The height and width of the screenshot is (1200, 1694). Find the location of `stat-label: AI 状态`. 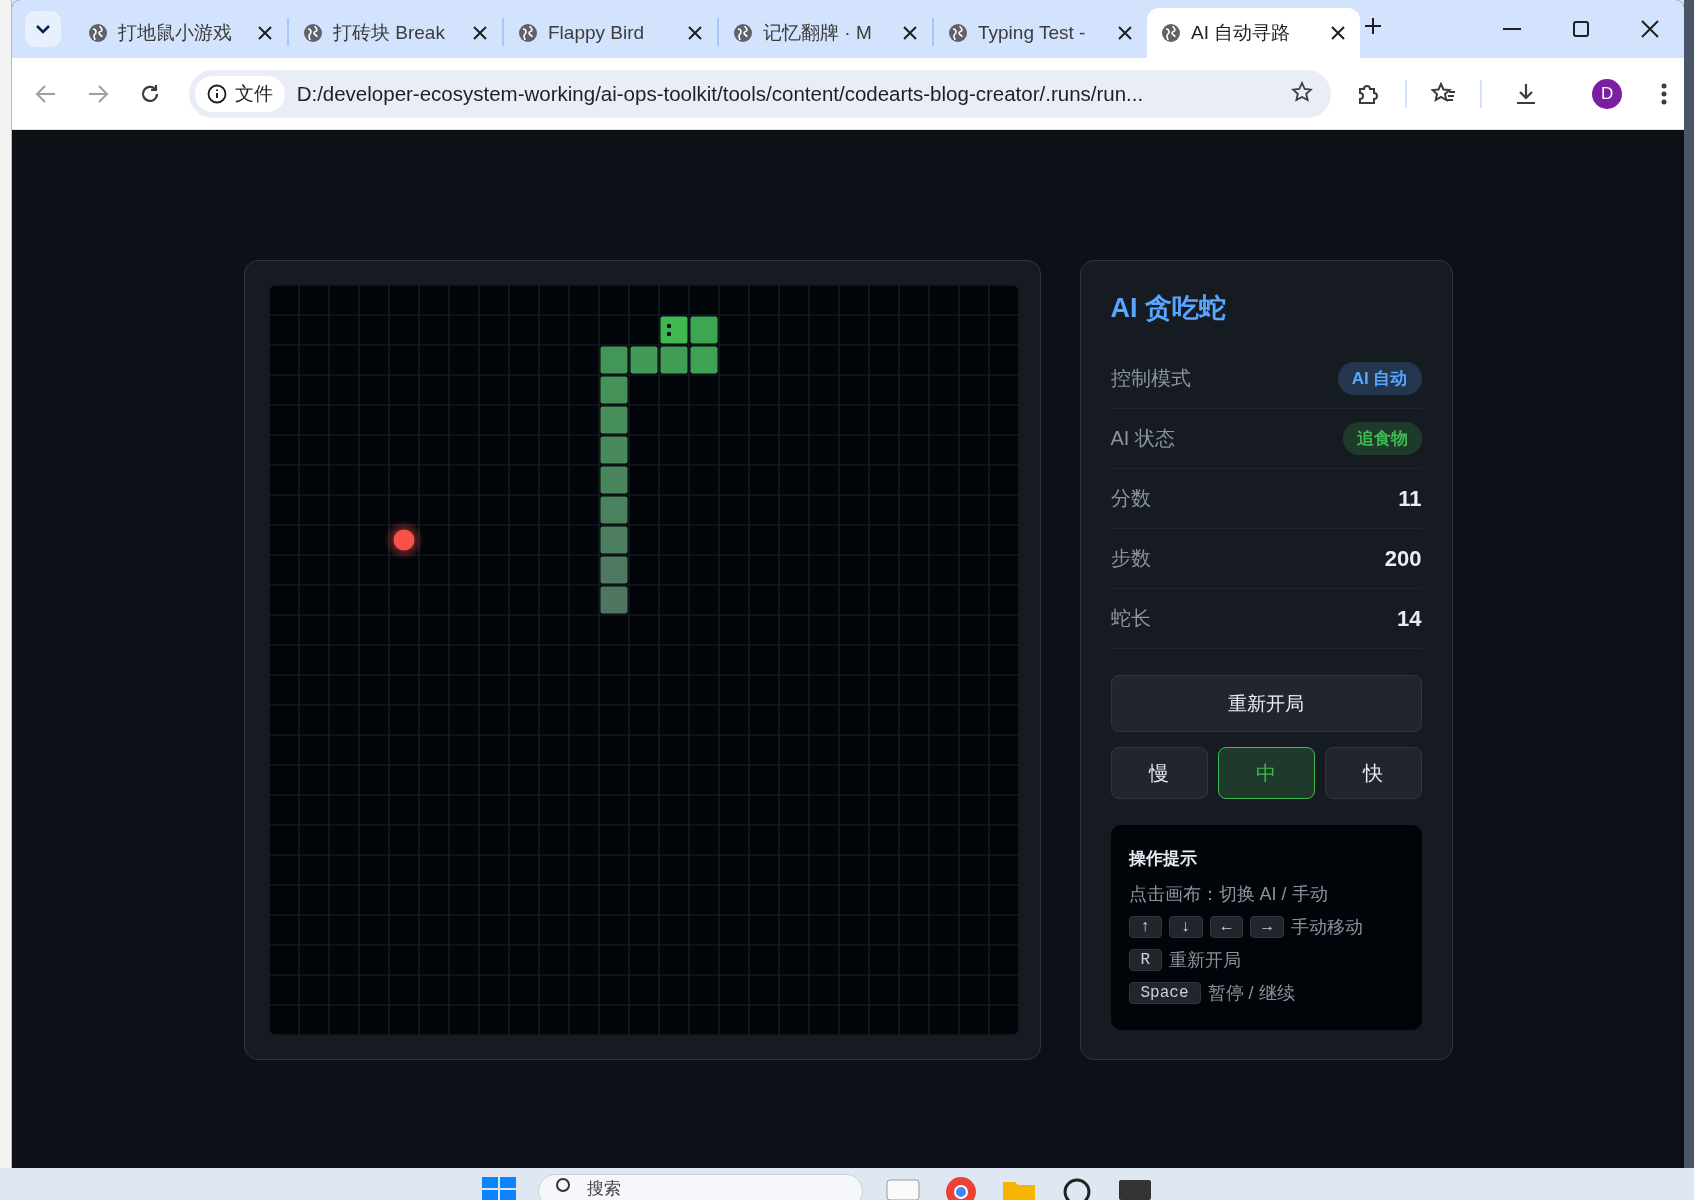

stat-label: AI 状态 is located at coordinates (1142, 438).